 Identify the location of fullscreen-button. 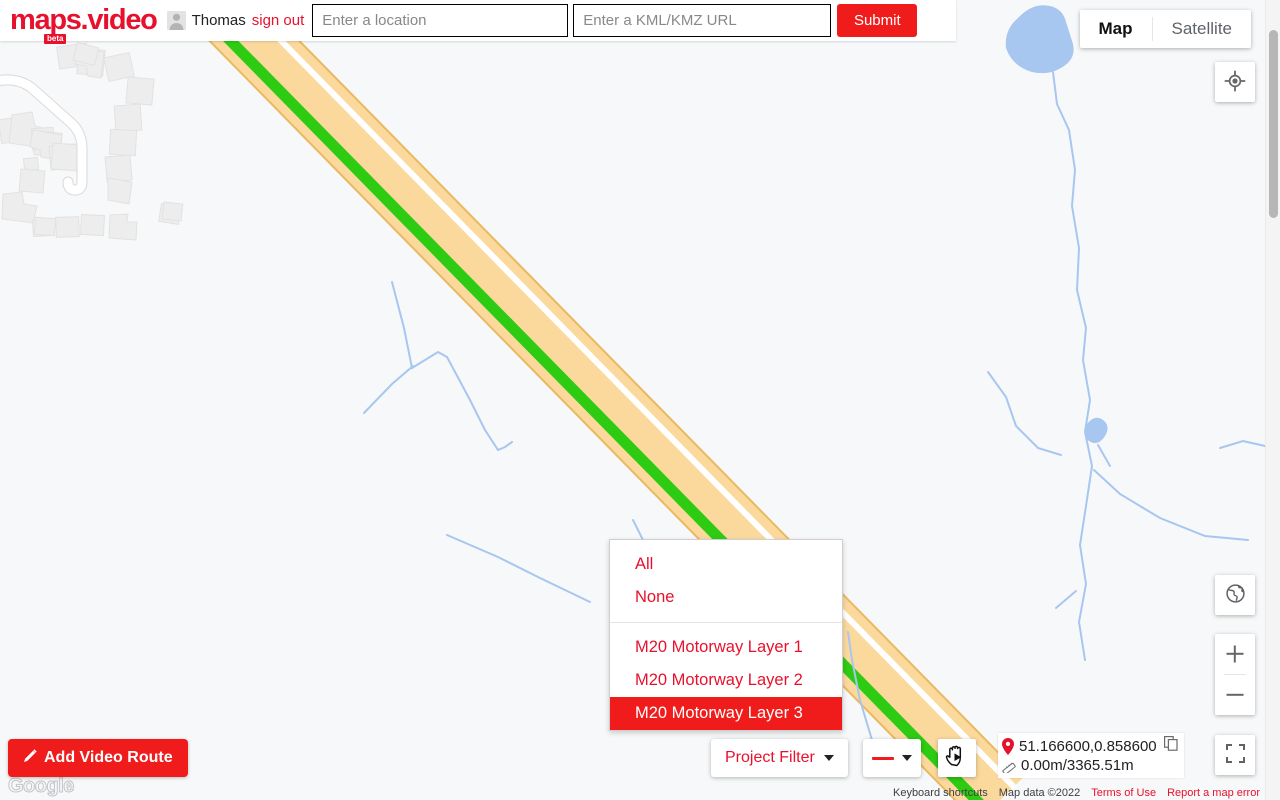
(1235, 755).